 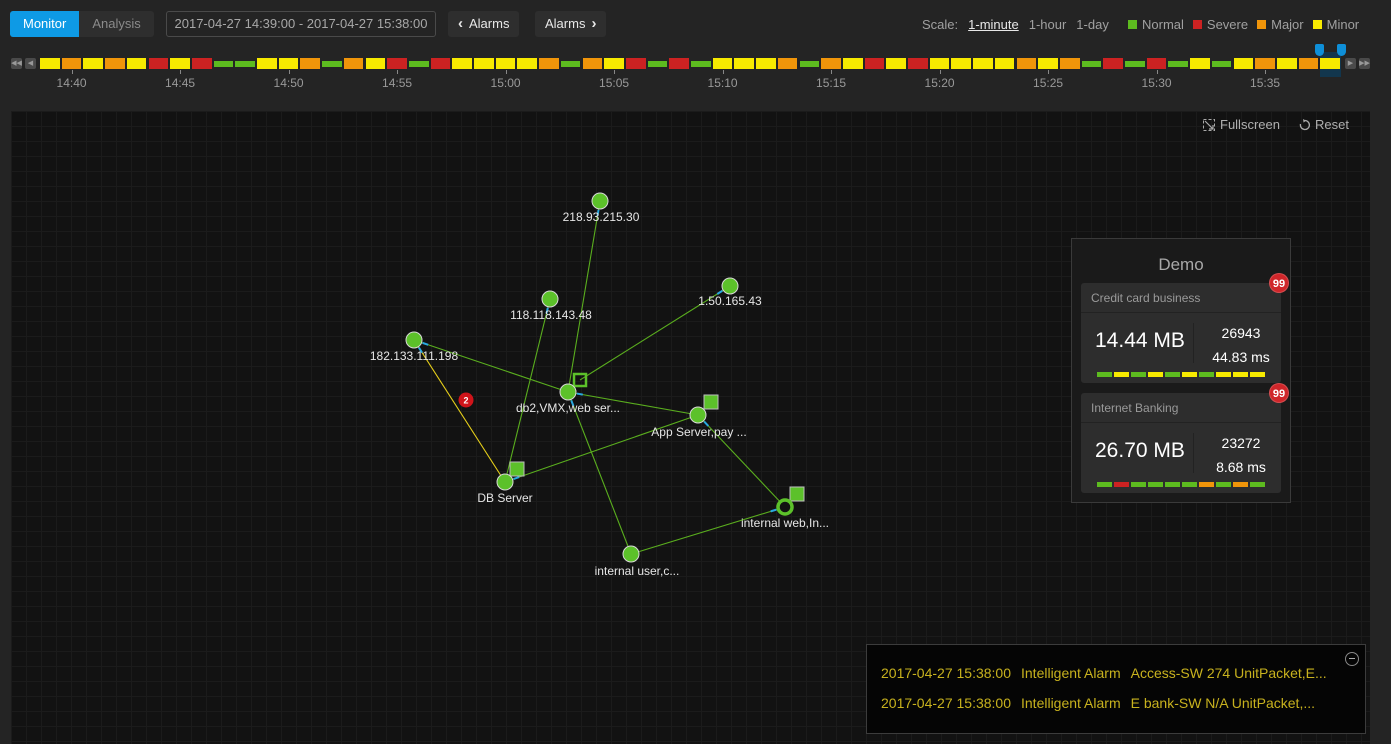 What do you see at coordinates (16, 63) in the screenshot?
I see `rewind-fast-icon: ◀◀` at bounding box center [16, 63].